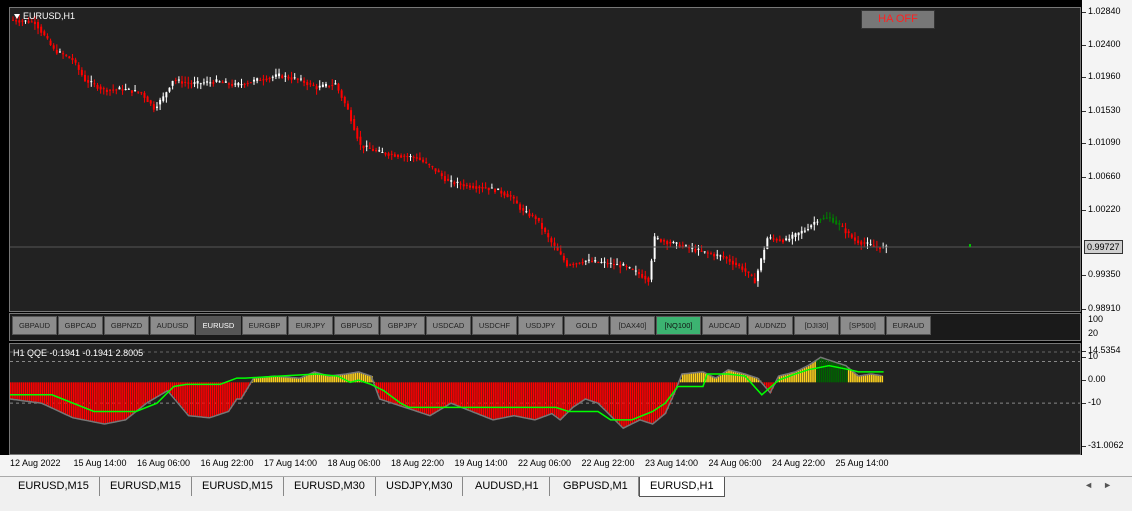  I want to click on symbol-button-usdjpy: USDJPY, so click(540, 325).